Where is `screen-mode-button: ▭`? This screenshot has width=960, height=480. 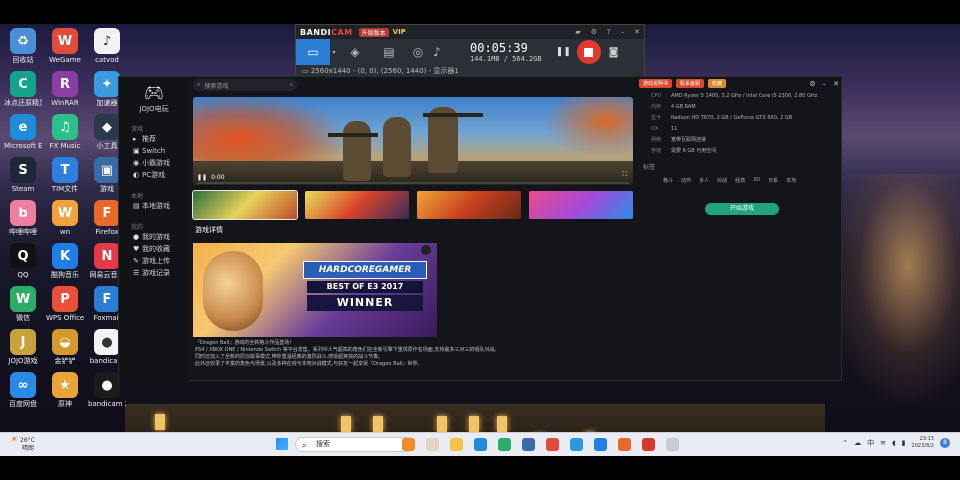
screen-mode-button: ▭ is located at coordinates (313, 52).